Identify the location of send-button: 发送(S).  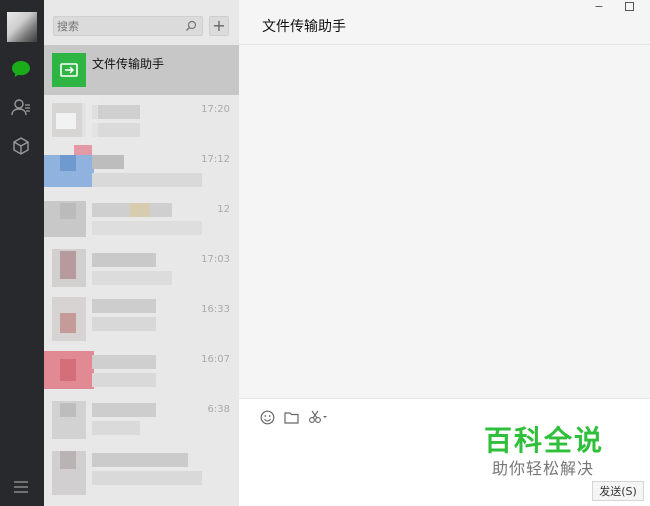
(618, 491).